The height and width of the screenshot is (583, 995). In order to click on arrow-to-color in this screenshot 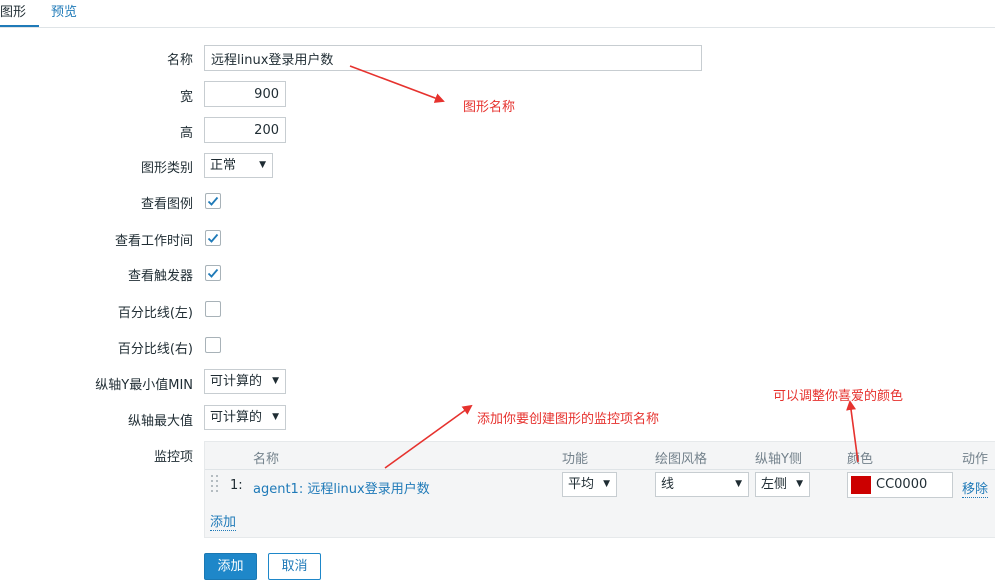, I will do `click(852, 431)`.